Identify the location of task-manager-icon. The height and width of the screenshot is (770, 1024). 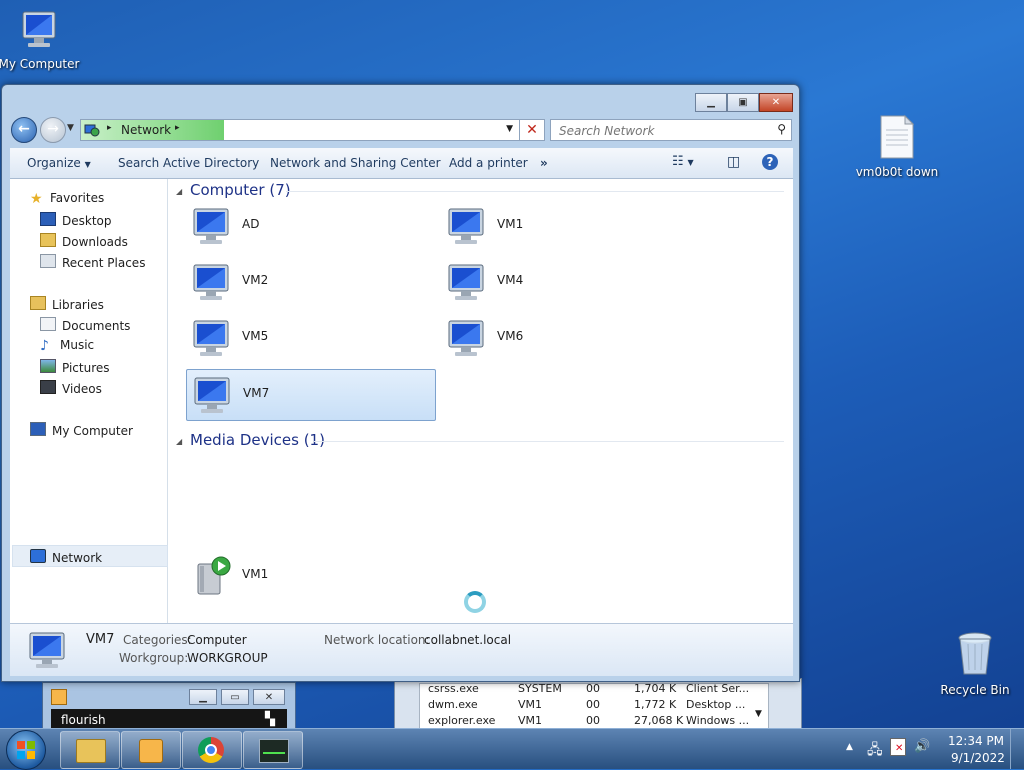
(274, 751).